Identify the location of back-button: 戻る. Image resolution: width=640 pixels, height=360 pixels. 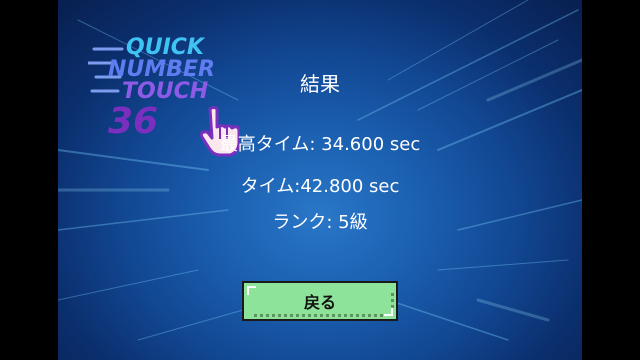
(320, 301).